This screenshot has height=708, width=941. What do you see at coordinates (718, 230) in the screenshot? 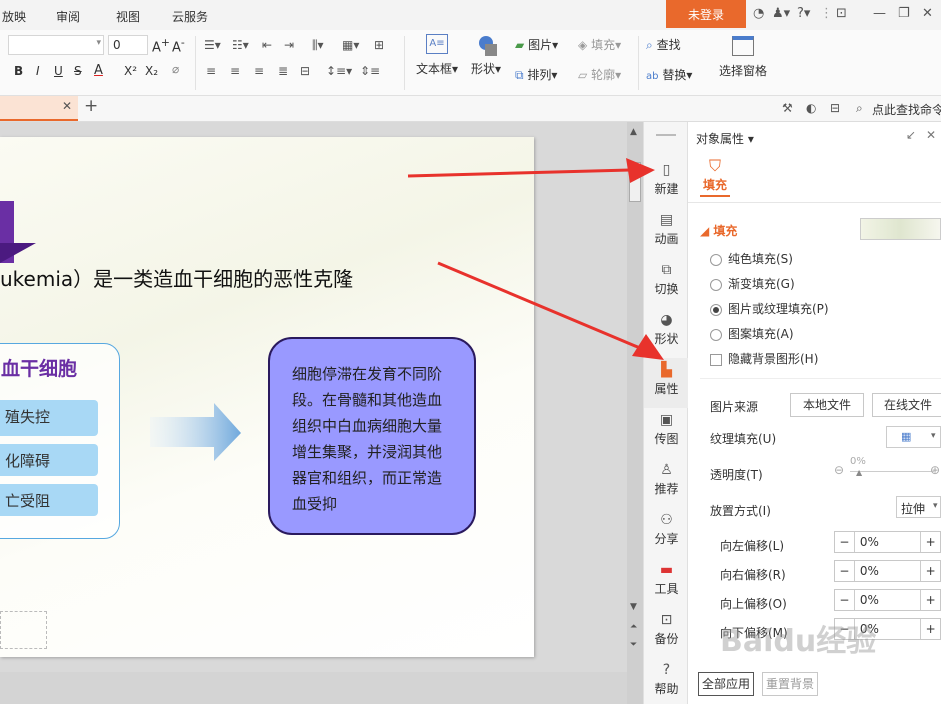
I see `fill-section-toggle: ◢ 填充` at bounding box center [718, 230].